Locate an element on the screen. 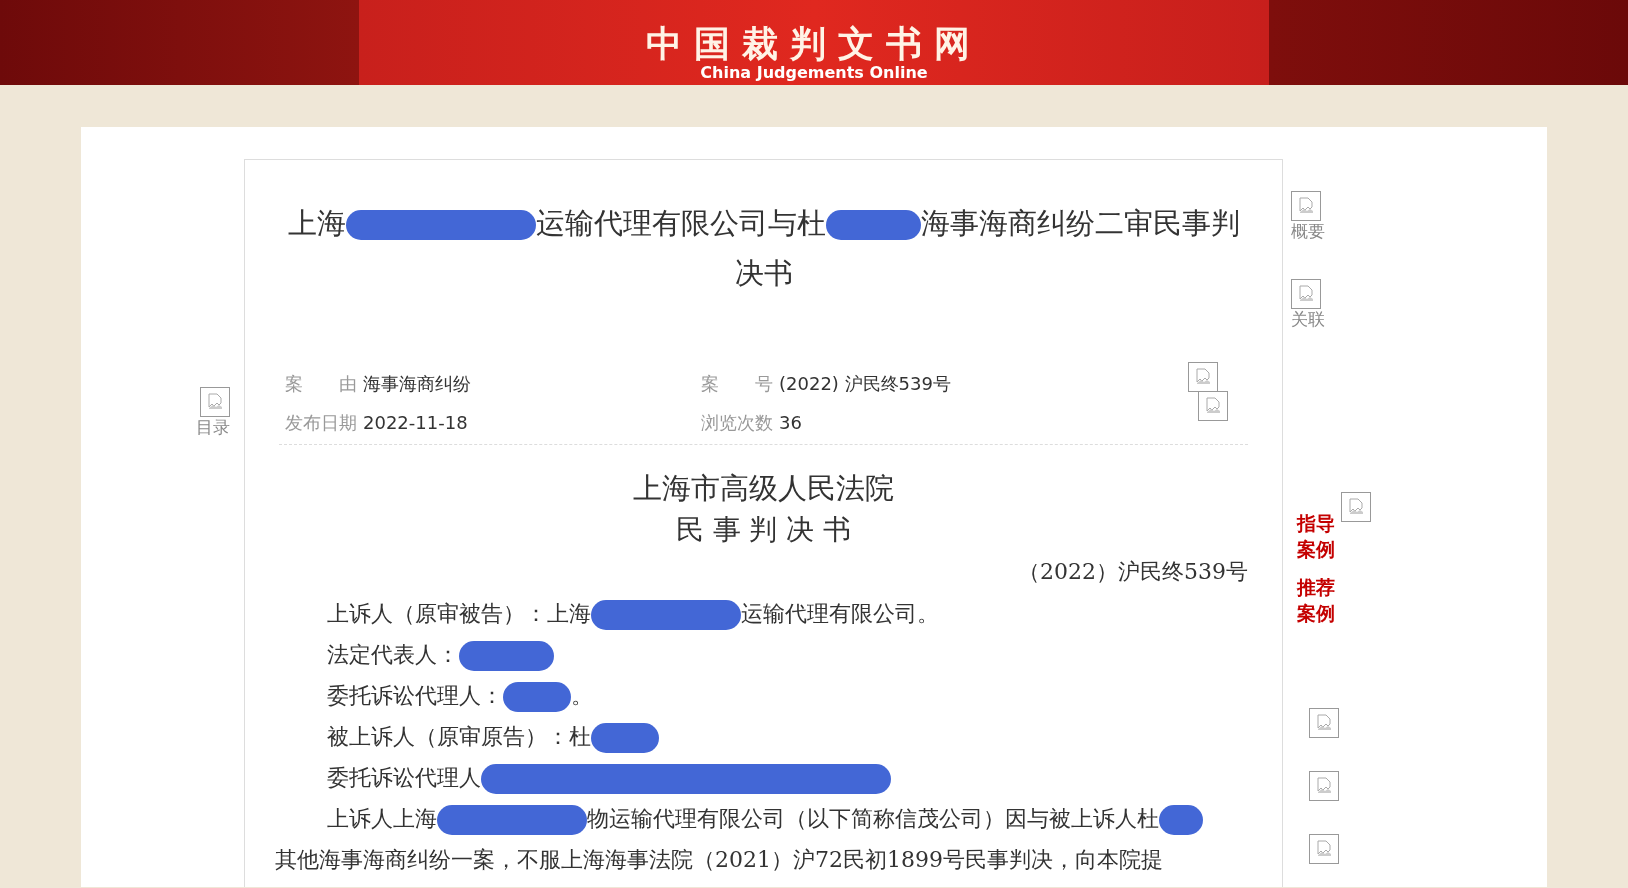  body-text: 上诉人（原审被告）：上海 is located at coordinates (459, 613).